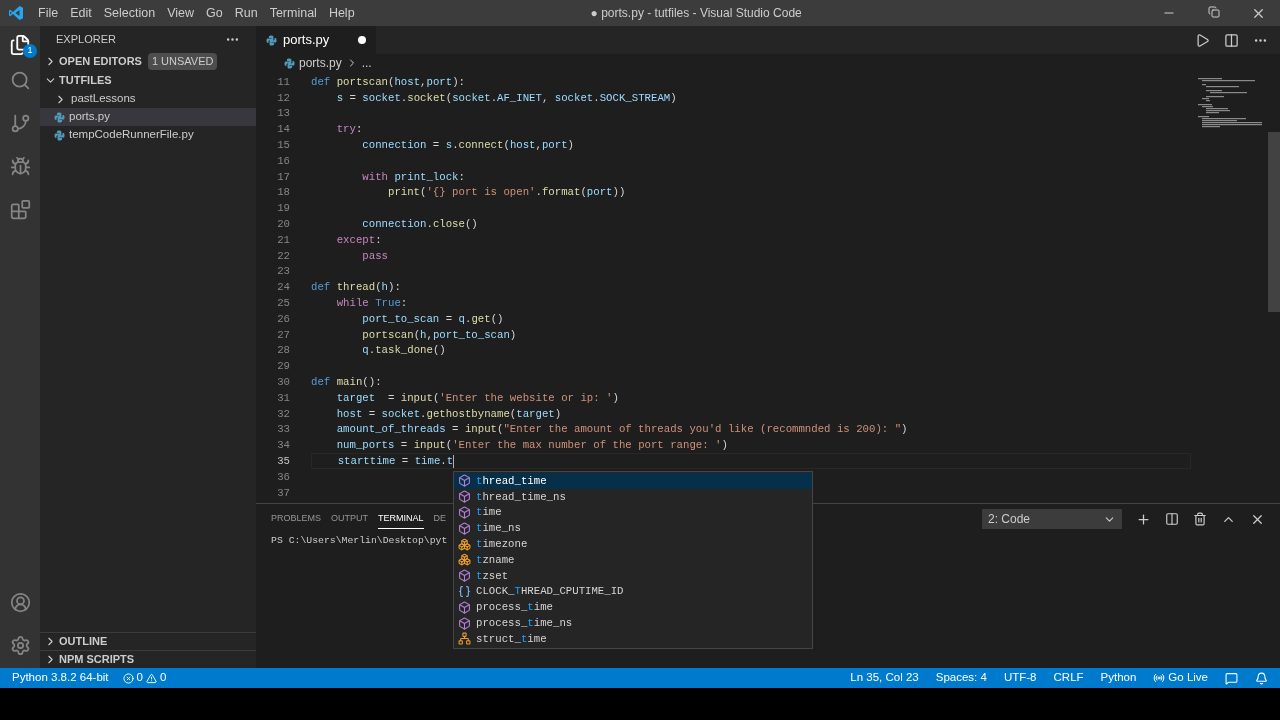 This screenshot has width=1280, height=720. Describe the element at coordinates (128, 678) in the screenshot. I see `error-icon` at that location.